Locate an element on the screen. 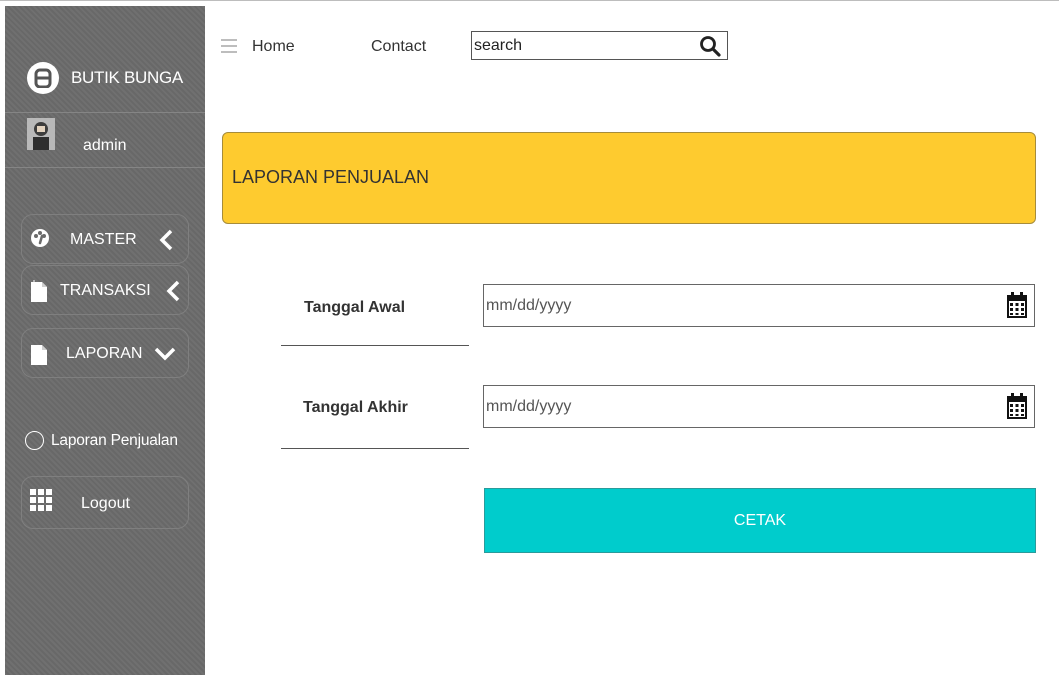 The width and height of the screenshot is (1059, 675). sidebar-subitem-laporan-penjualan: Laporan Penjualan is located at coordinates (115, 441).